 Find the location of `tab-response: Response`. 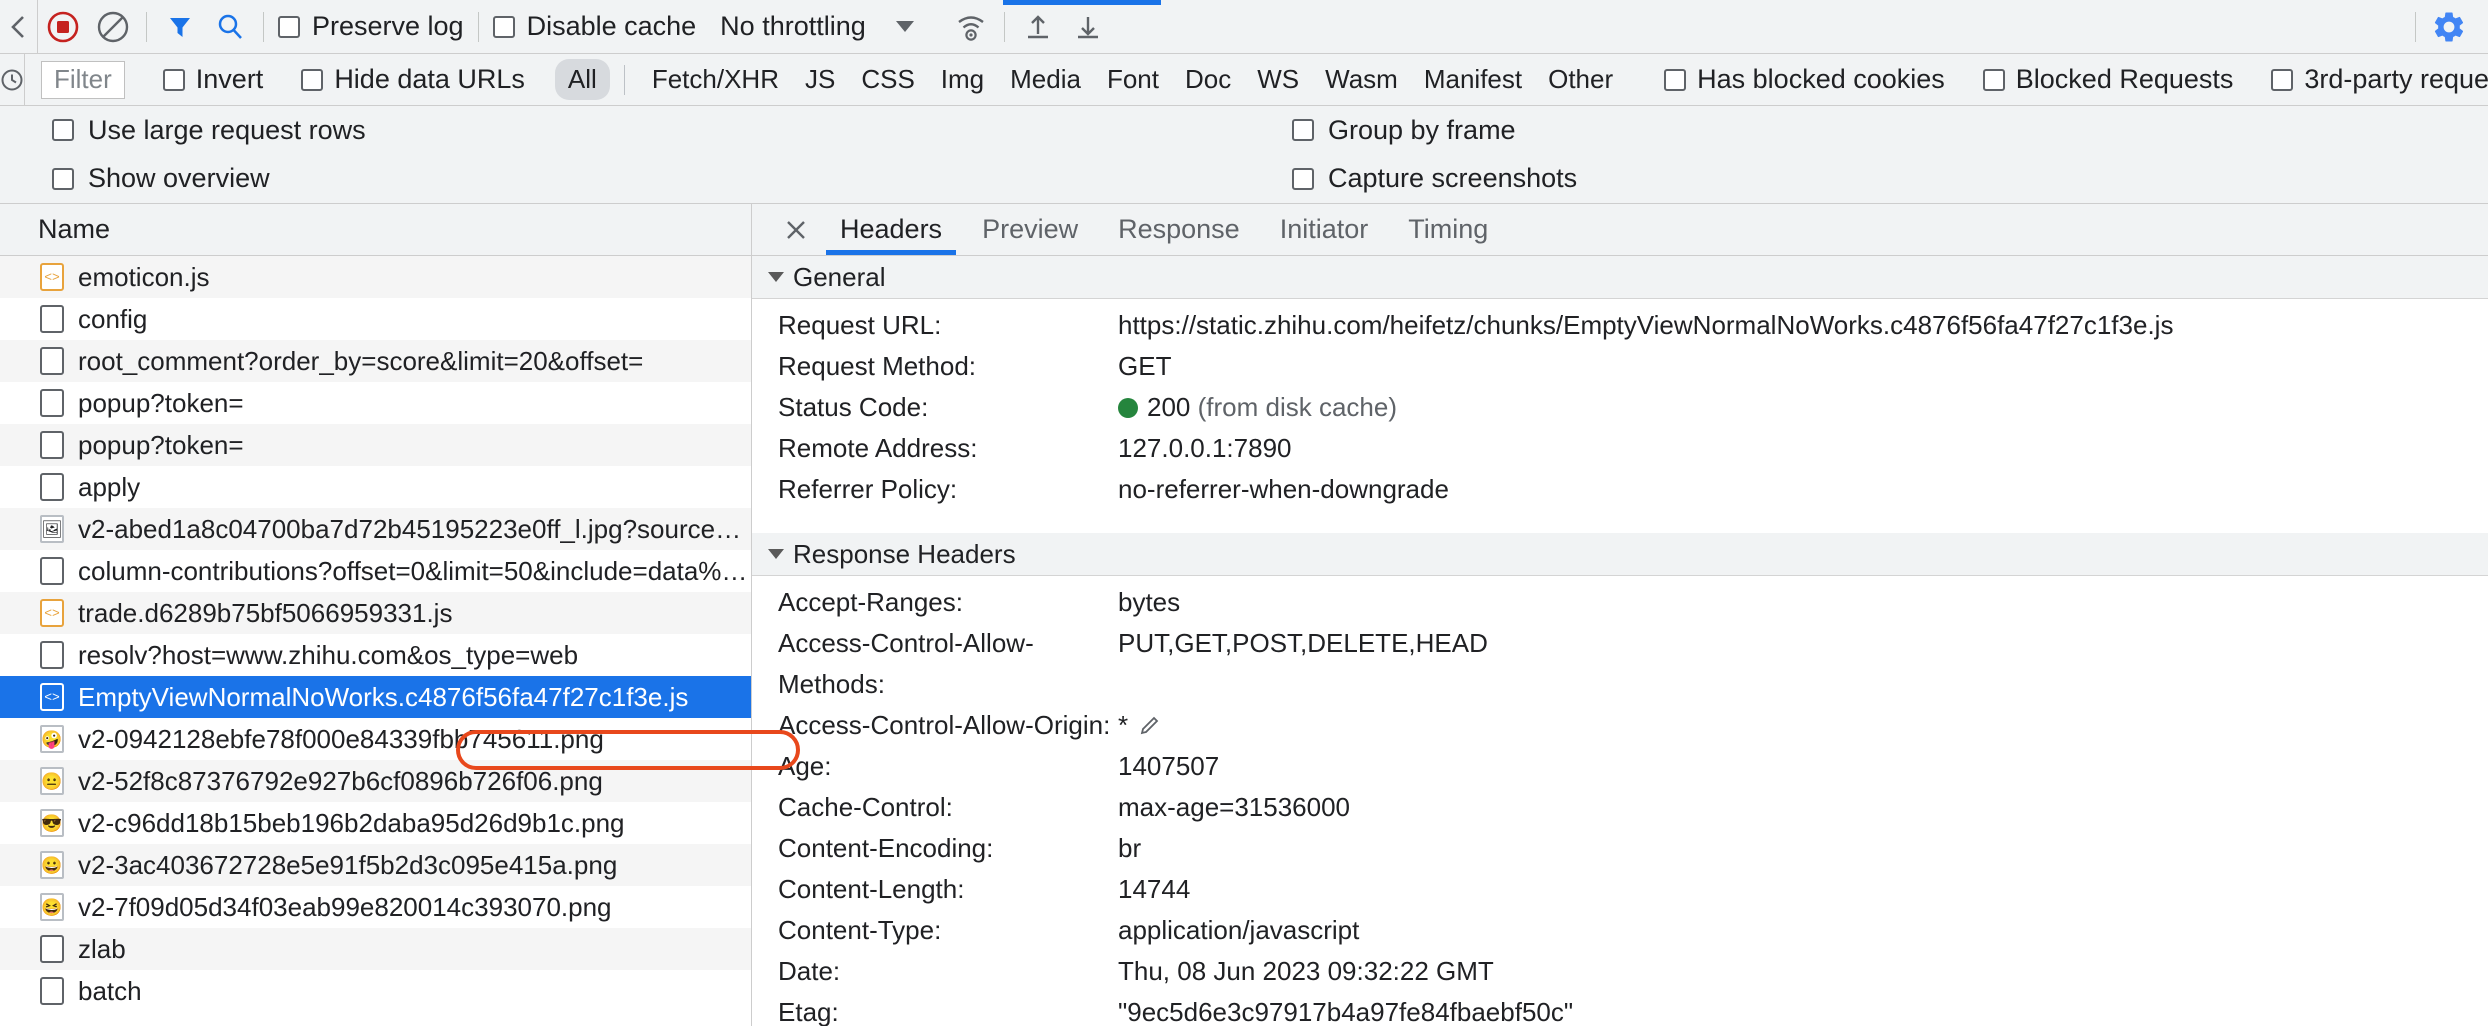

tab-response: Response is located at coordinates (1179, 229).